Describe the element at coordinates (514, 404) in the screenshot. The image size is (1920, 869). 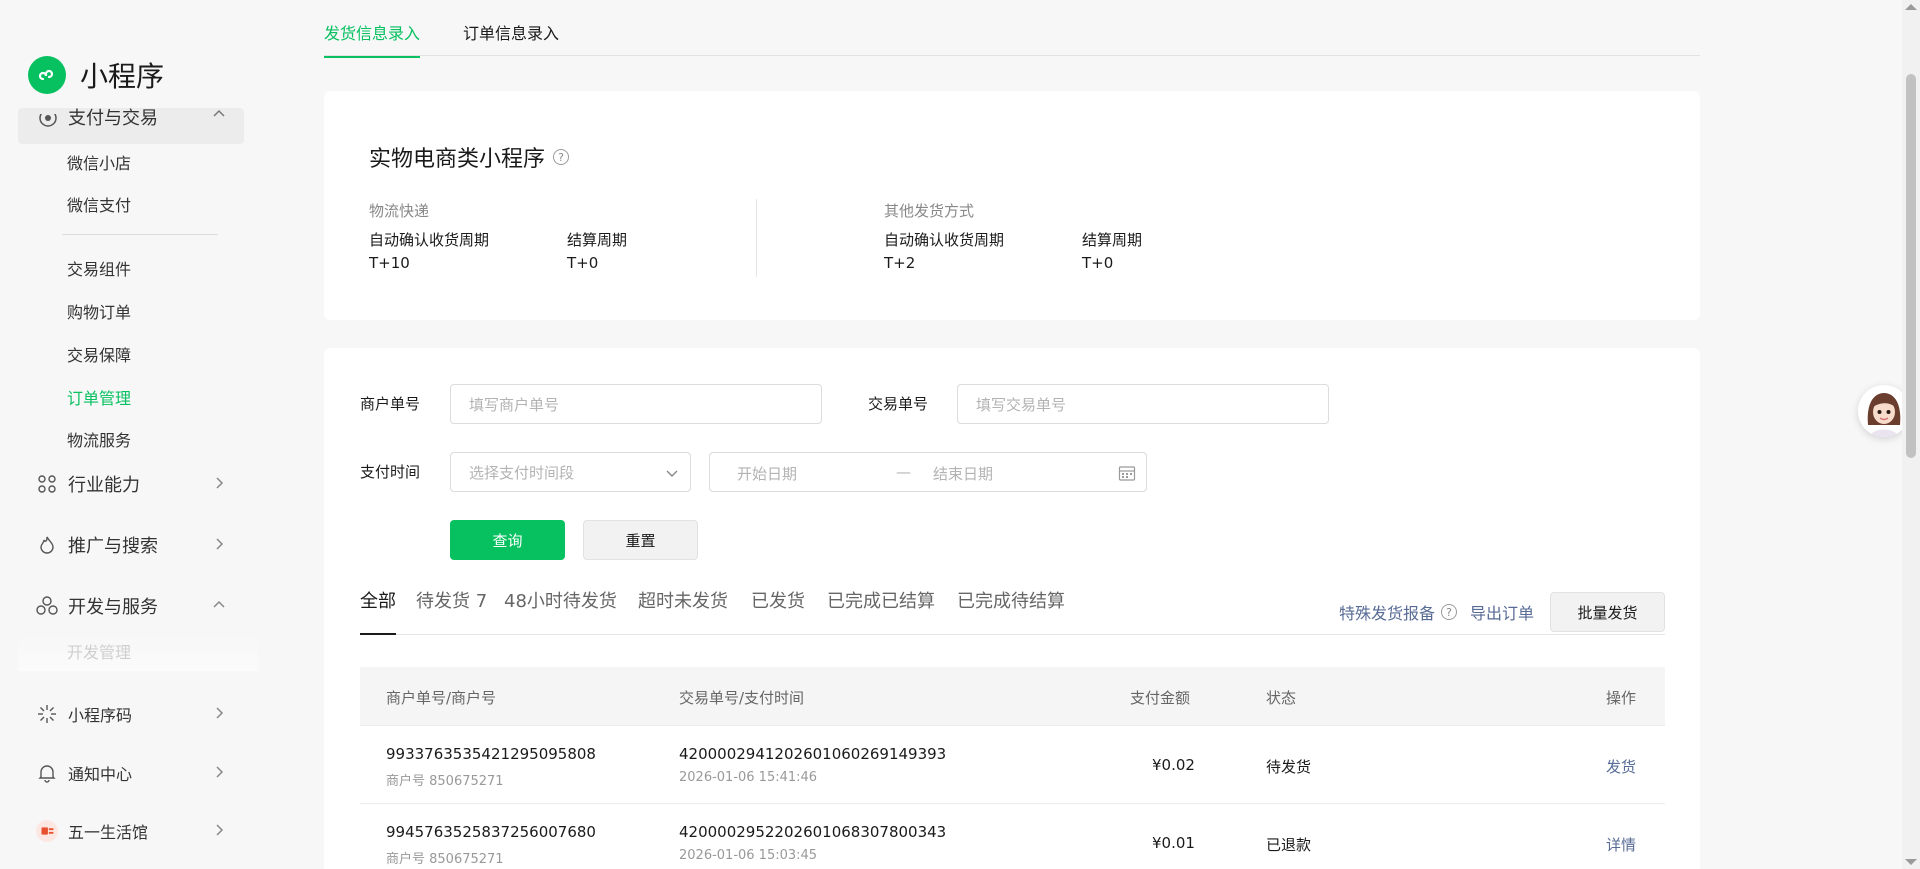
I see `placeholder: 填写商户单号` at that location.